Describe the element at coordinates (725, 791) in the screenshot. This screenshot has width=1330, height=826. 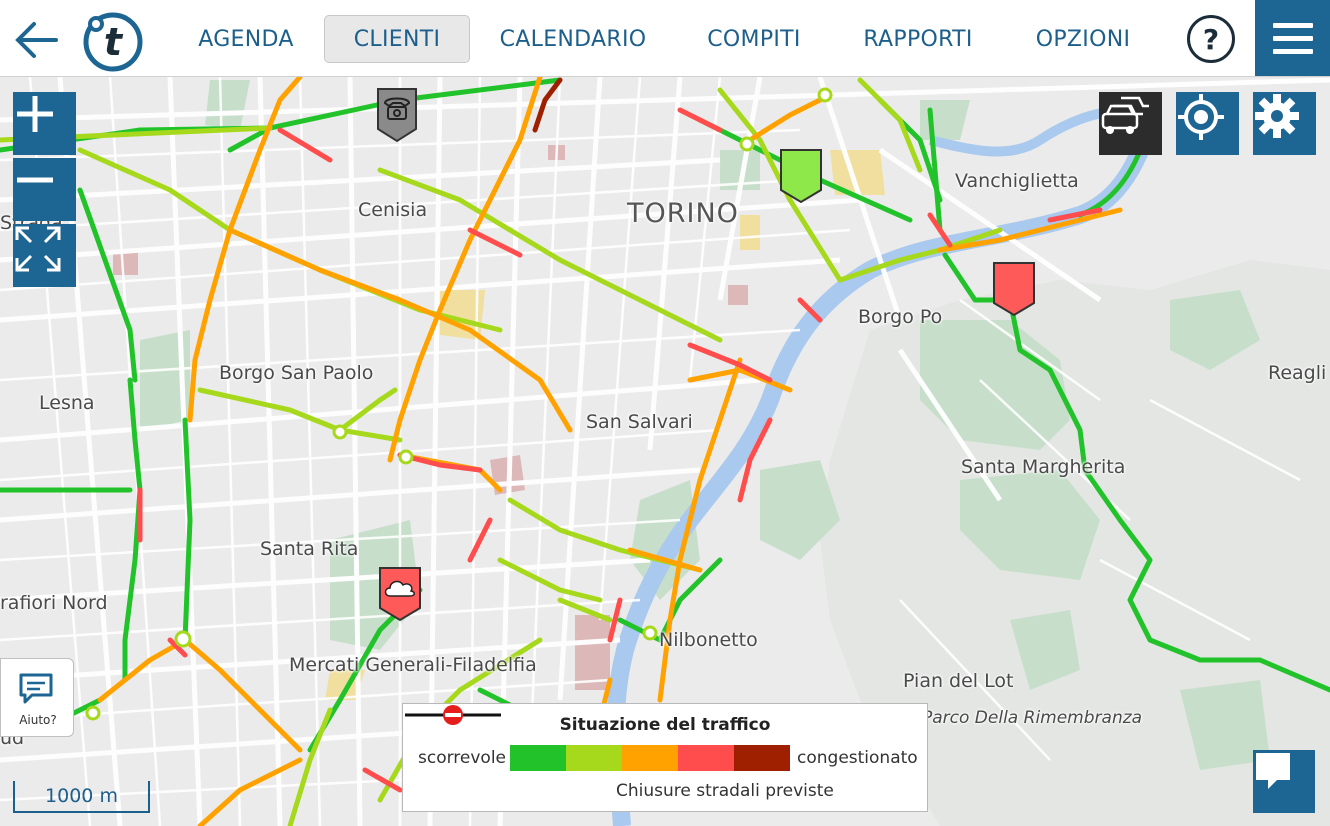
I see `legend-closure-label: Chiusure stradali previste` at that location.